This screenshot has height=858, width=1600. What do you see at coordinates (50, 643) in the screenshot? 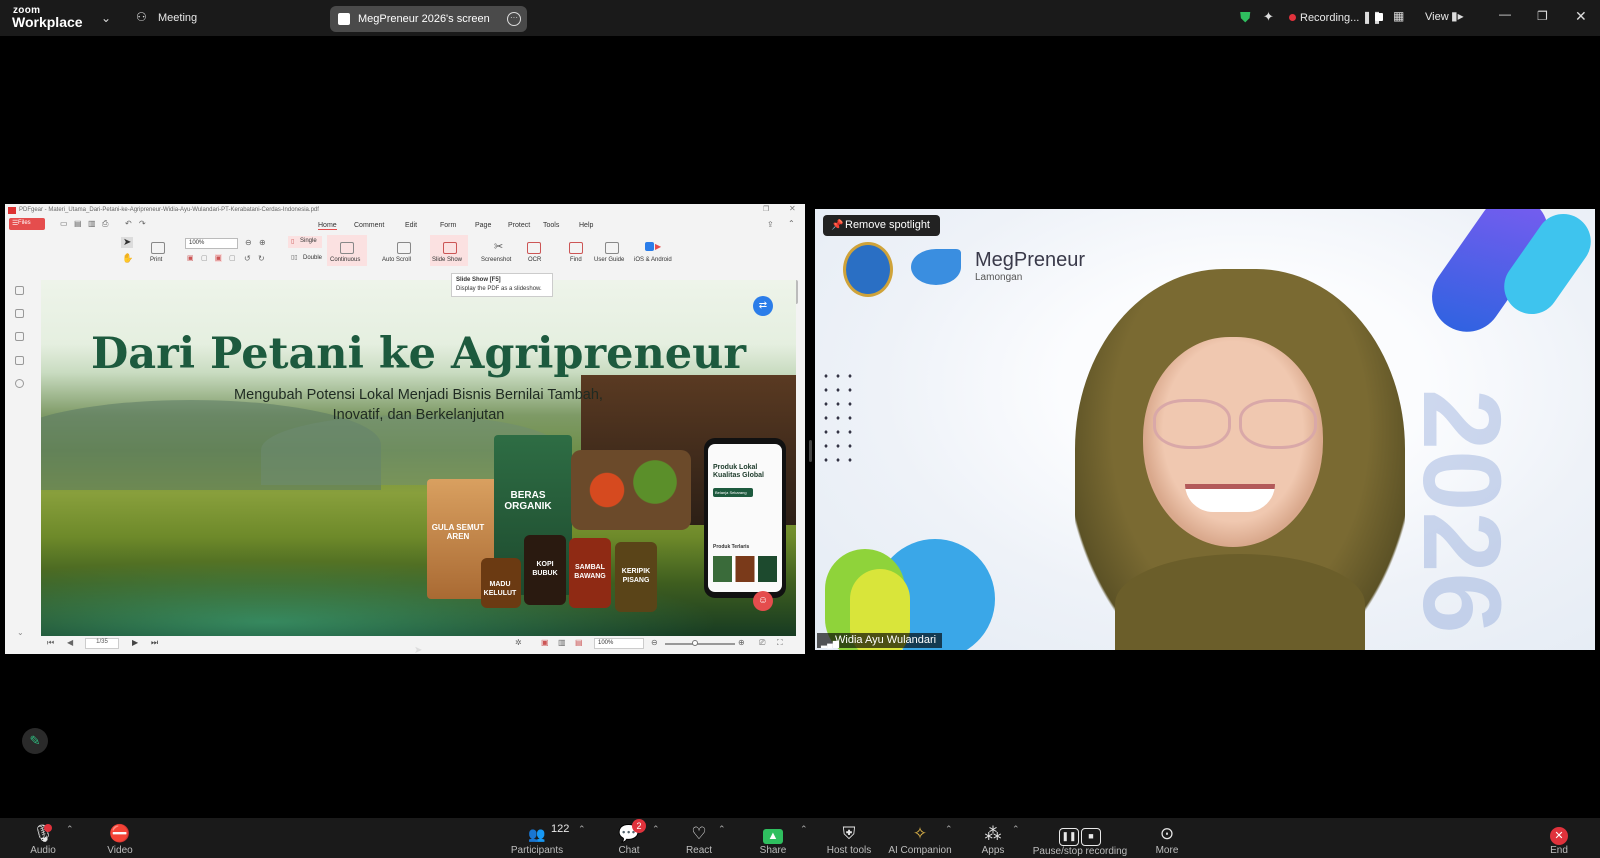
I see `first-page-icon: ⏮` at bounding box center [50, 643].